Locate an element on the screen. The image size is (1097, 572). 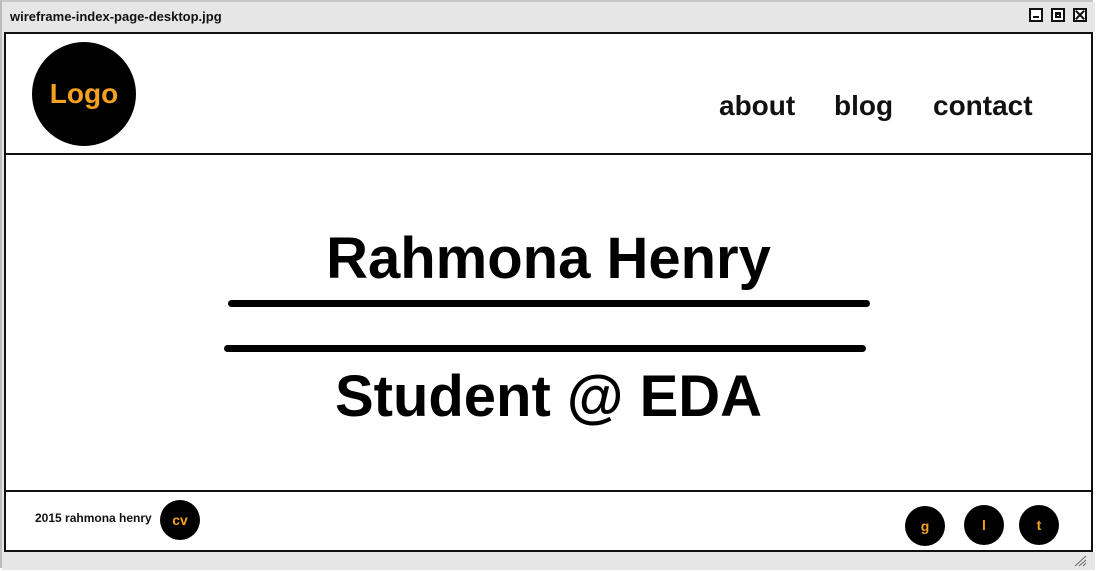
nav-blog: blog is located at coordinates (863, 106).